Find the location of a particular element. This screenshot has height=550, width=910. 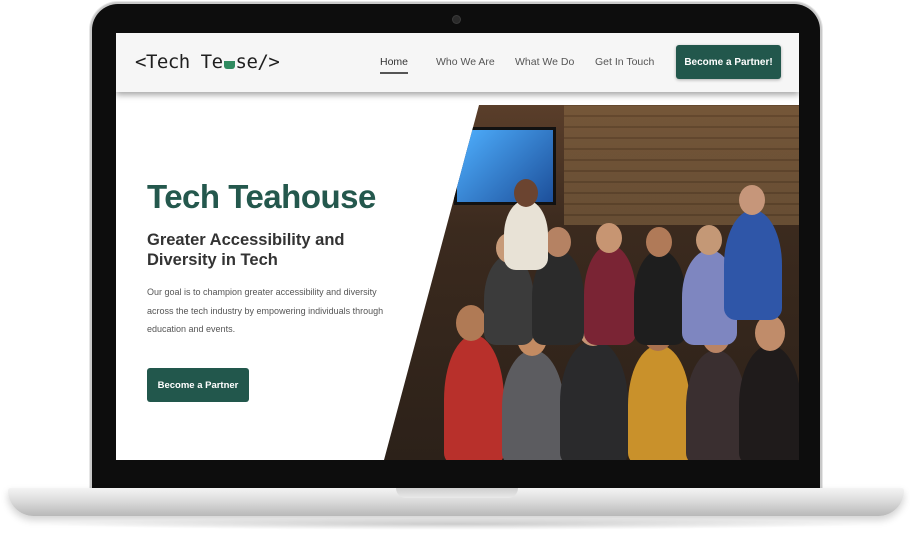

laptop-shadow is located at coordinates (455, 524).